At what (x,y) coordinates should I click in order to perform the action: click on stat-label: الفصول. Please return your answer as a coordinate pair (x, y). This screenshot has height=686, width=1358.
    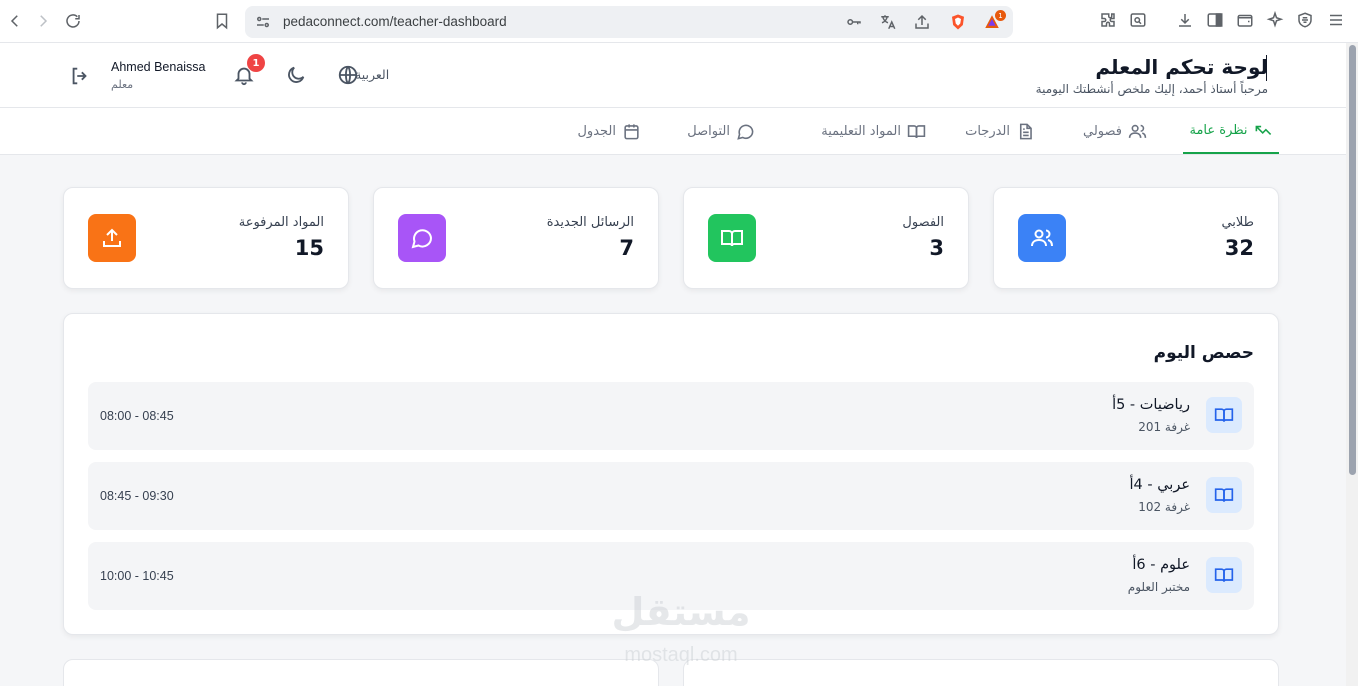
    Looking at the image, I should click on (923, 222).